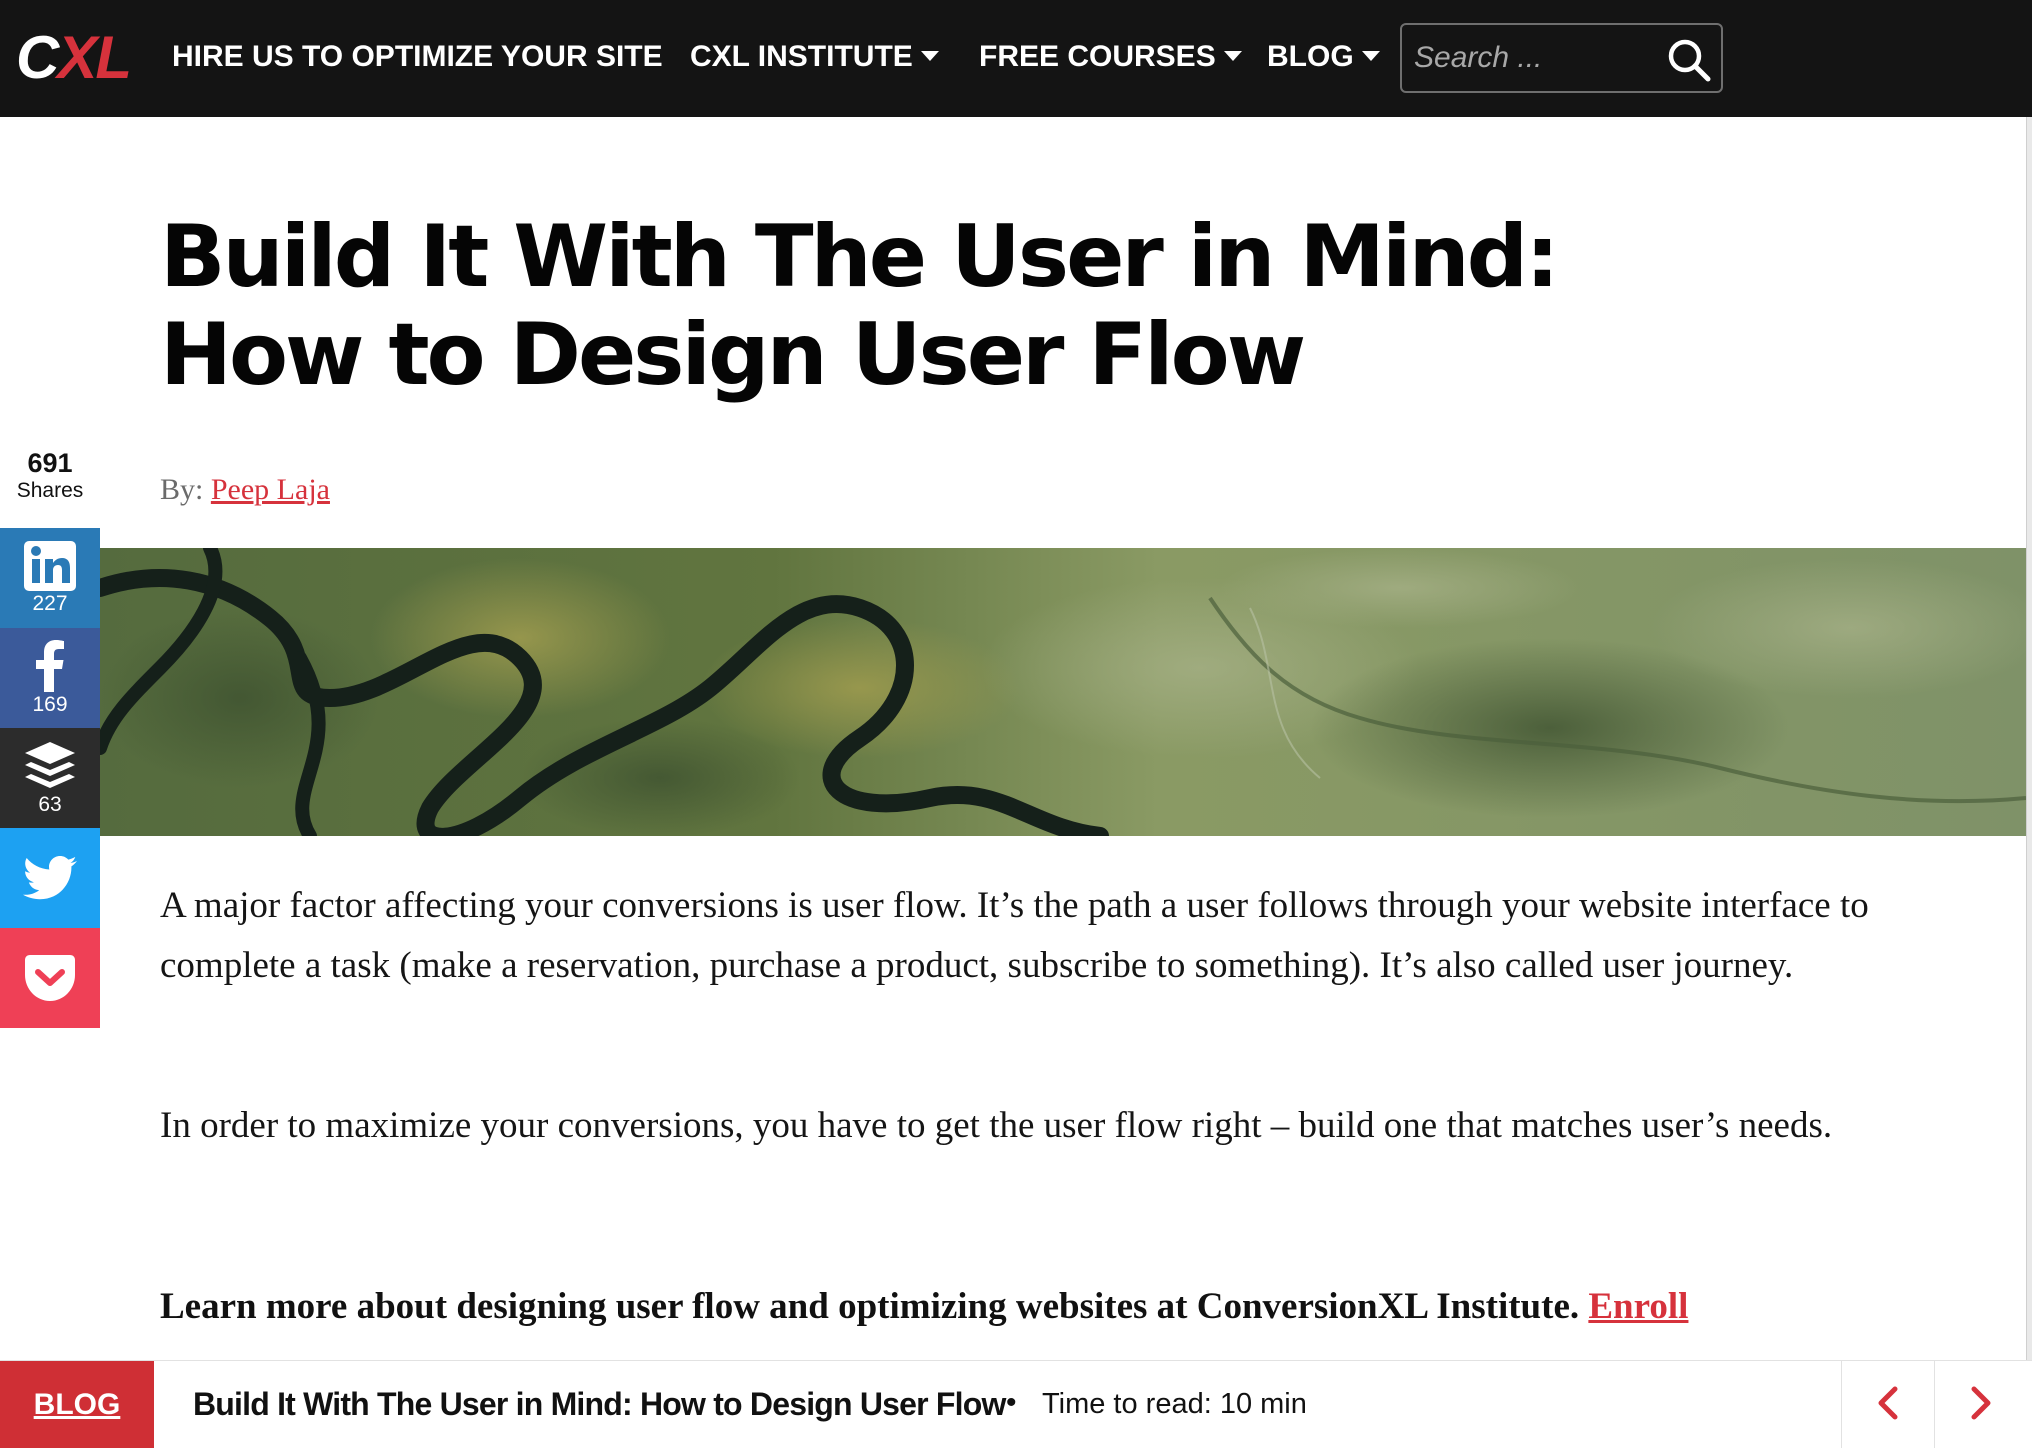 The width and height of the screenshot is (2032, 1448). Describe the element at coordinates (1534, 58) in the screenshot. I see `search-input` at that location.